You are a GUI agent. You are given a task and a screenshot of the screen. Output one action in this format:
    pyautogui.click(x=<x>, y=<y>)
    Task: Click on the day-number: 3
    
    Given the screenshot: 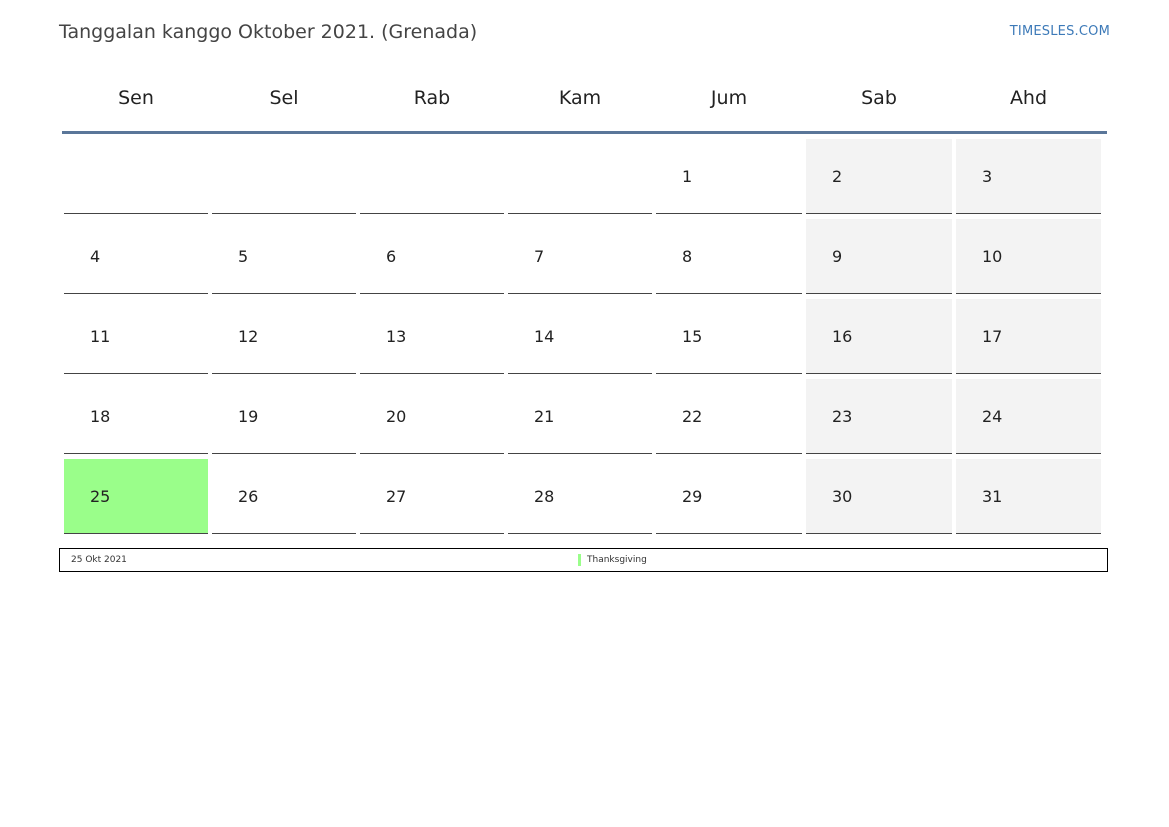 What is the action you would take?
    pyautogui.click(x=987, y=176)
    